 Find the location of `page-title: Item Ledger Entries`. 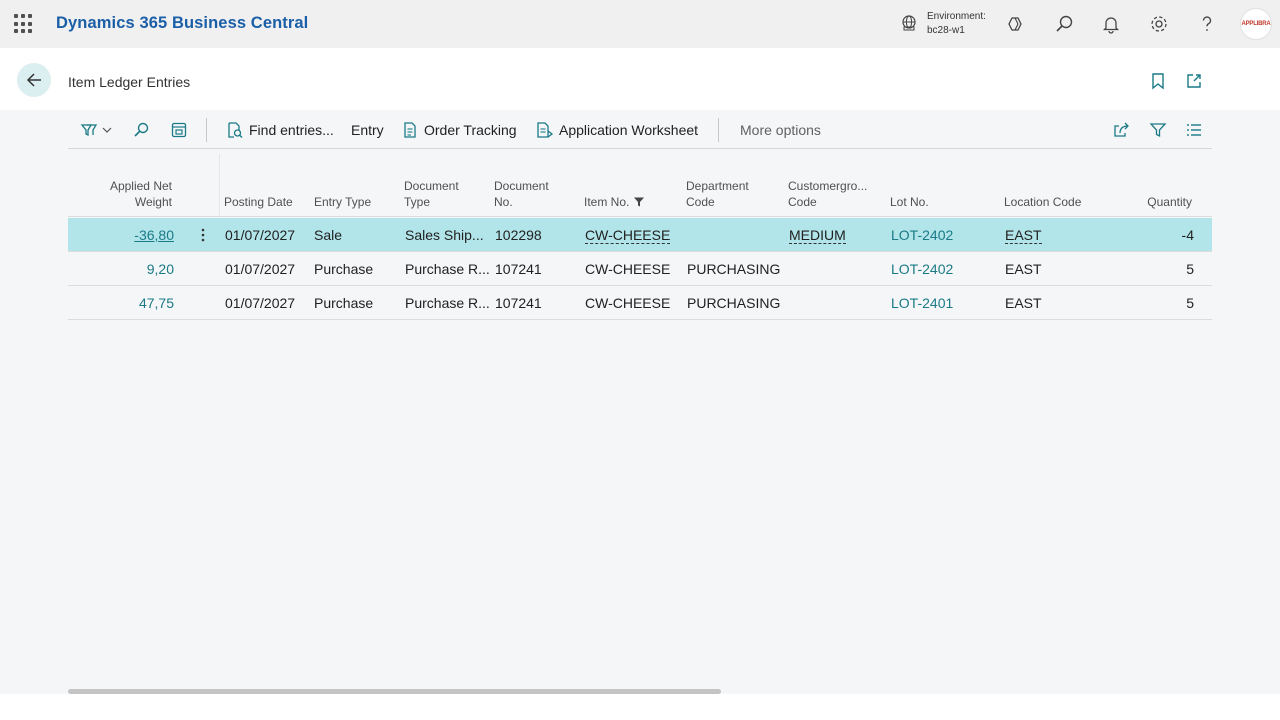

page-title: Item Ledger Entries is located at coordinates (129, 82).